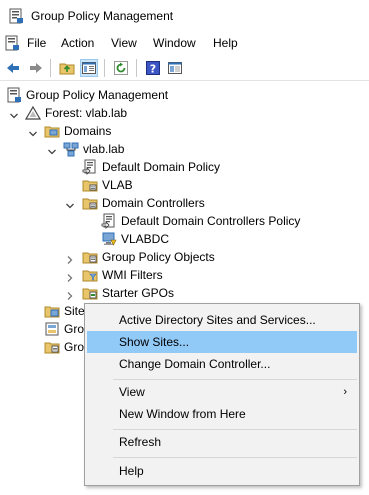 The width and height of the screenshot is (369, 495). I want to click on gpmc-root-icon, so click(14, 95).